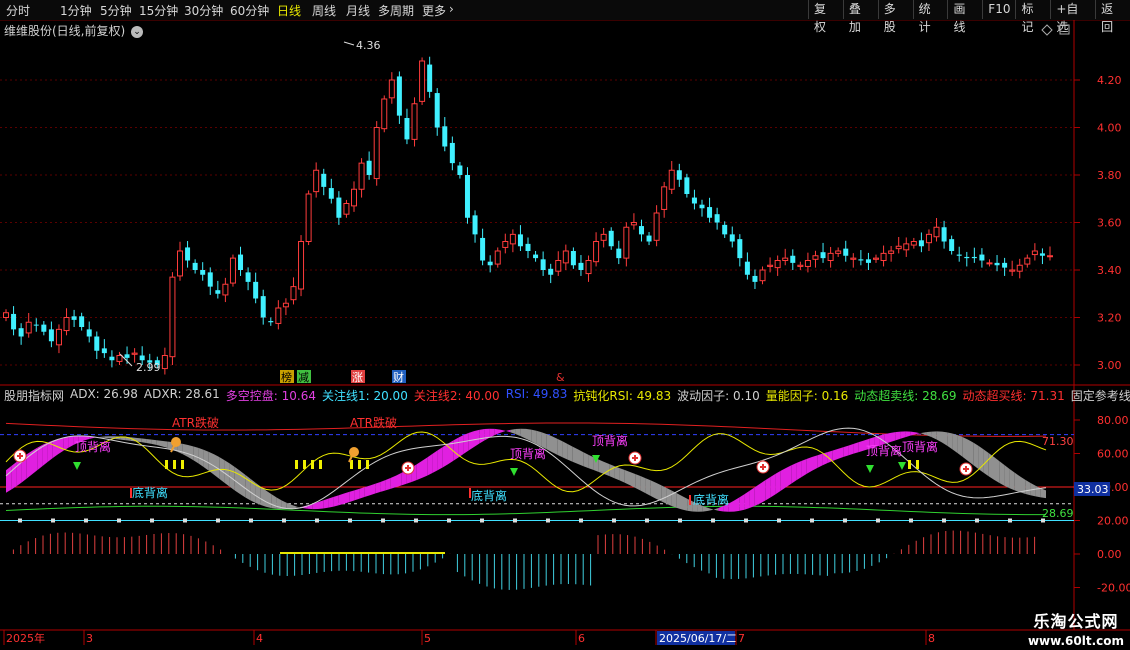  I want to click on period-tab-monthly: 月线, so click(358, 10).